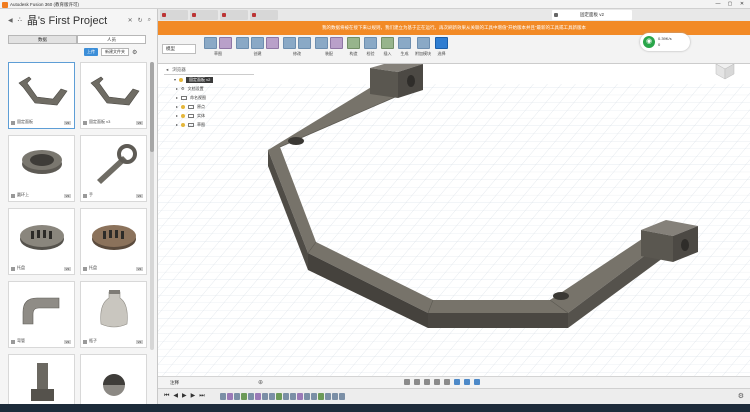  I want to click on scrollbar-thumb, so click(152, 107).